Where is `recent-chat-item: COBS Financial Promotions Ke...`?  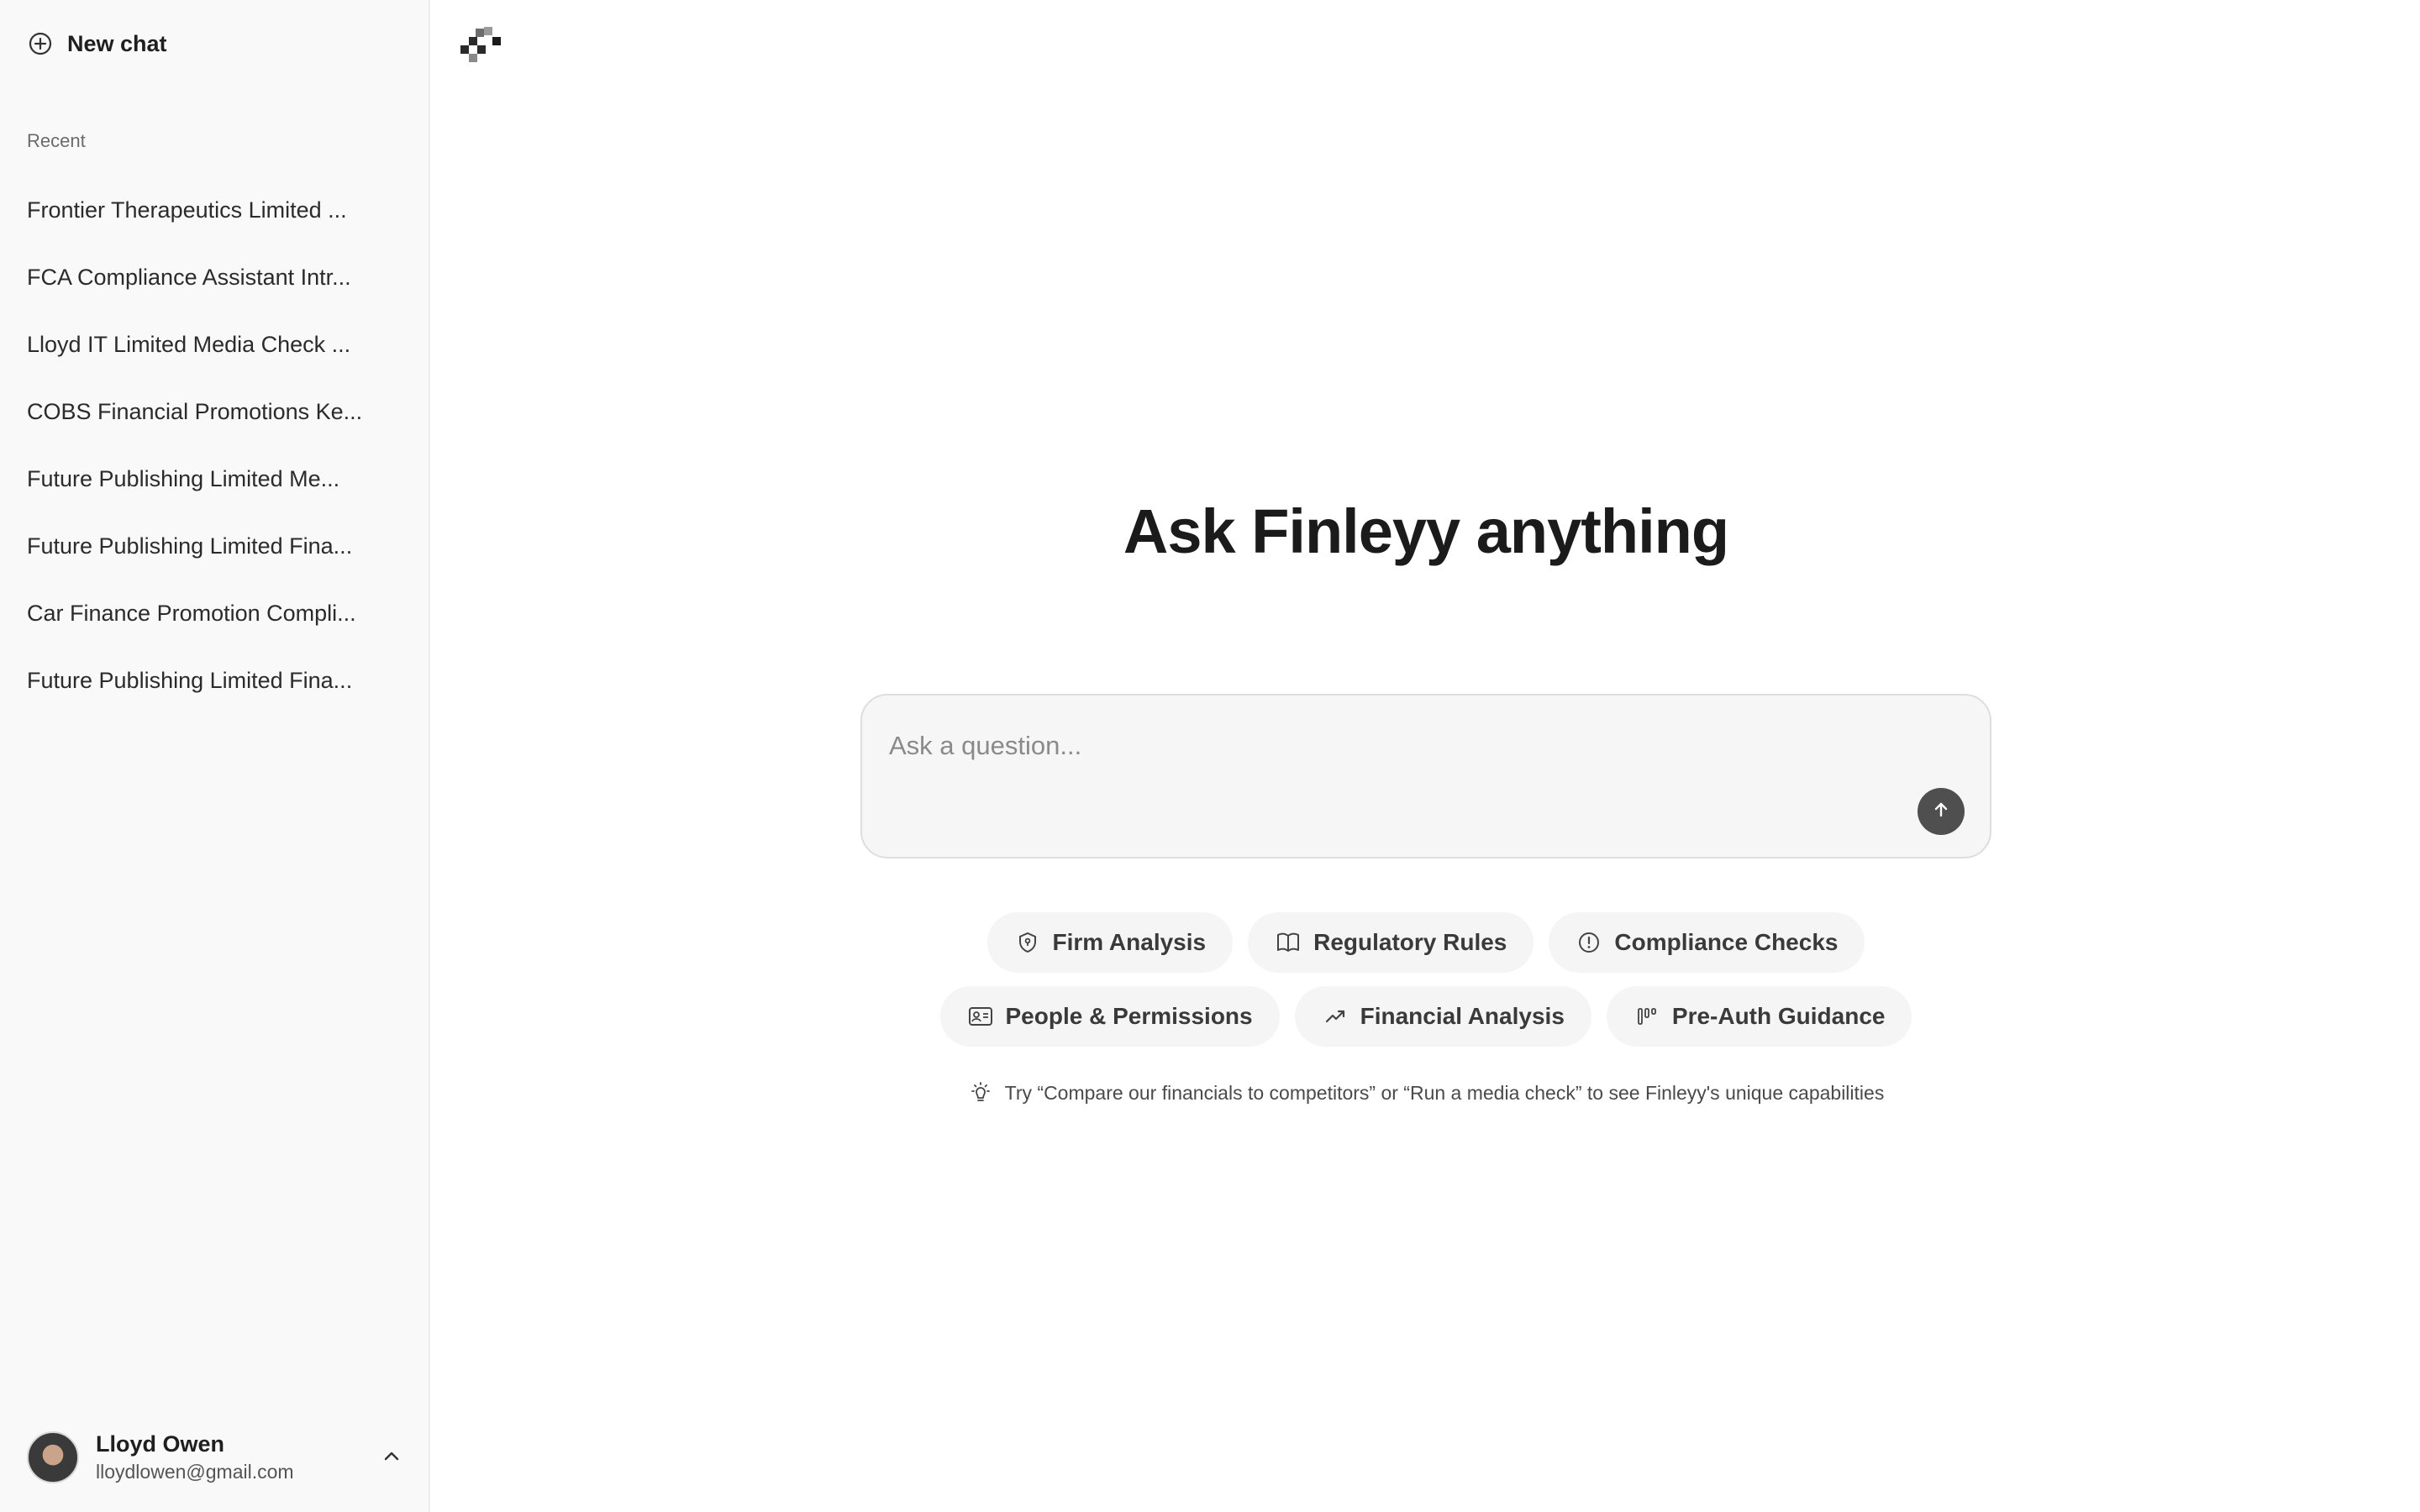
recent-chat-item: COBS Financial Promotions Ke... is located at coordinates (215, 411).